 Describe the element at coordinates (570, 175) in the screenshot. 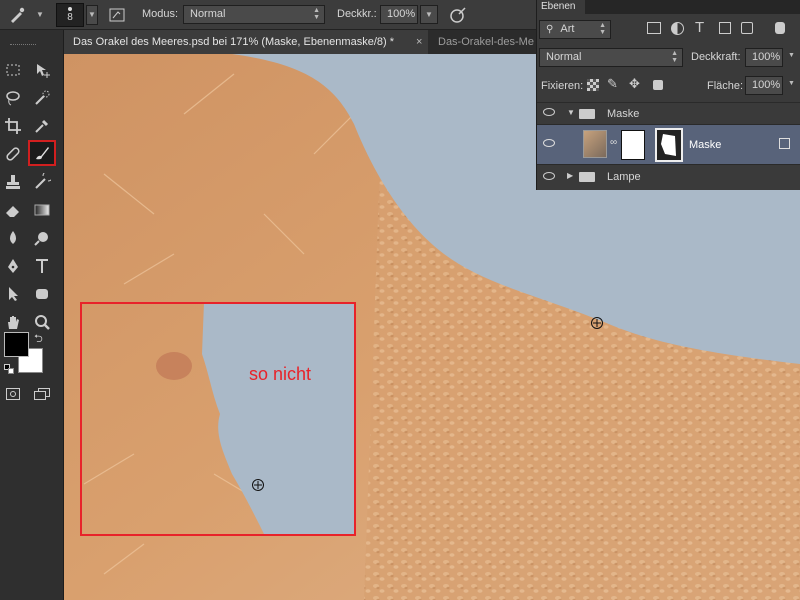

I see `chevron-right-icon: ▶` at that location.